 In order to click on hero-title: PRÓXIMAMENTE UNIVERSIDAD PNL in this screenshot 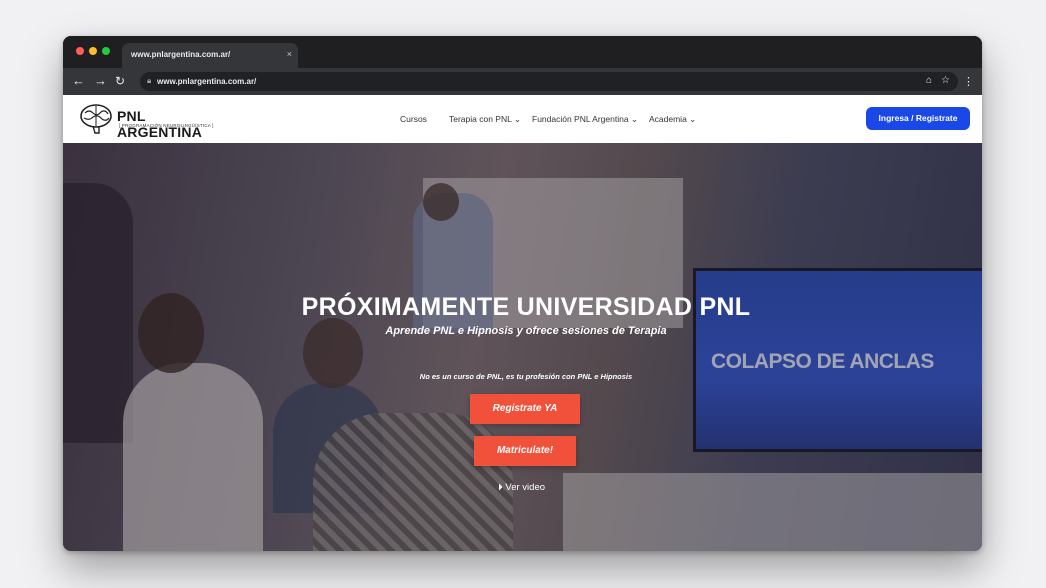, I will do `click(526, 307)`.